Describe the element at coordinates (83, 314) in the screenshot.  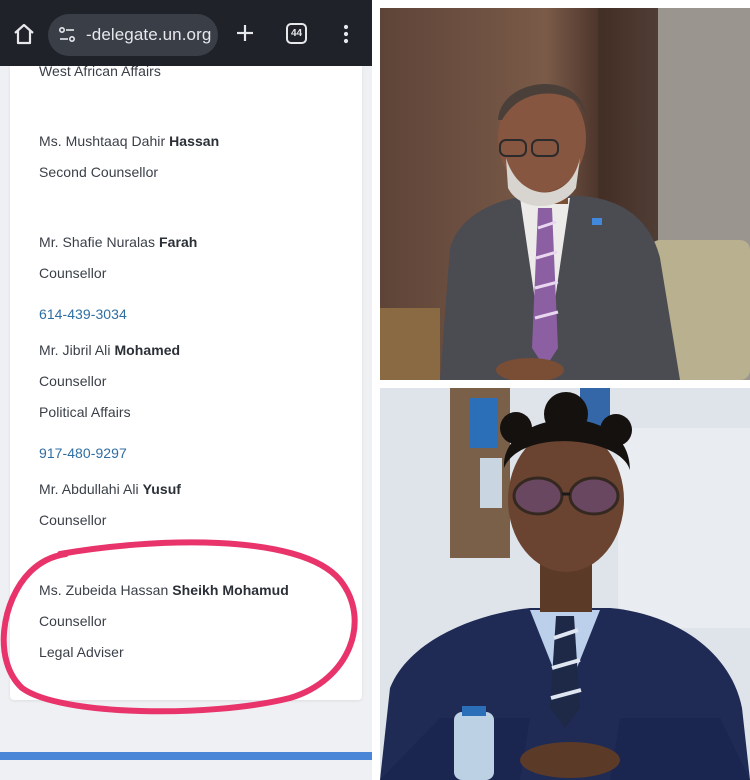
I see `phone-link: 614-439-3034` at that location.